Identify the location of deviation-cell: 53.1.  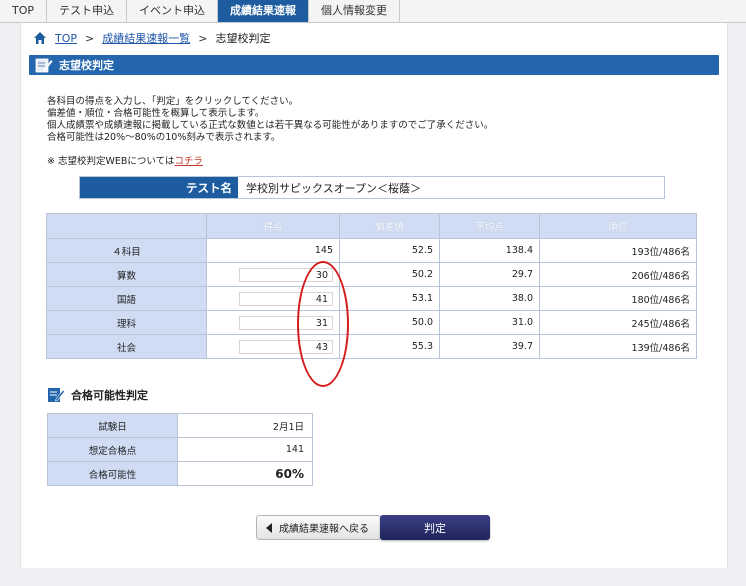
(389, 298).